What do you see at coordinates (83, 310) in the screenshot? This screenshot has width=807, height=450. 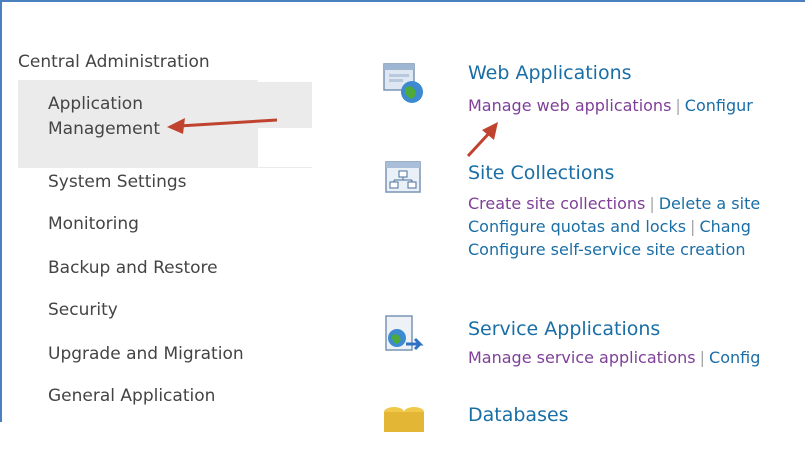 I see `sidebar-item-label: Security` at bounding box center [83, 310].